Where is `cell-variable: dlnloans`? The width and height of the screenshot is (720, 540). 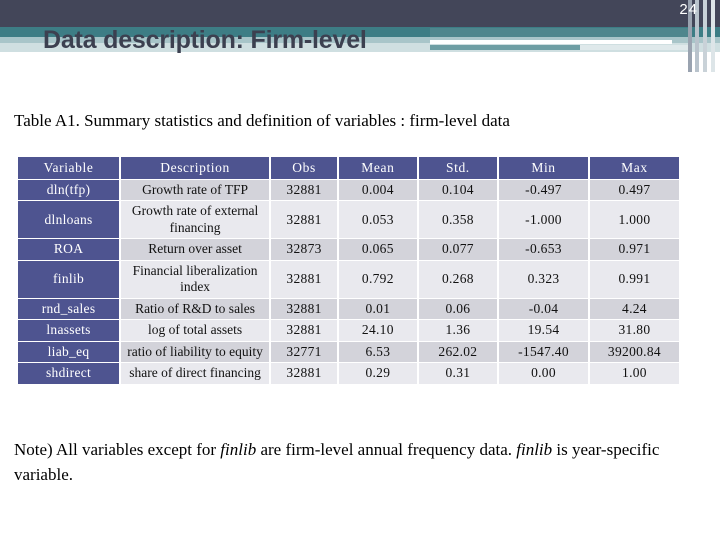
cell-variable: dlnloans is located at coordinates (69, 220).